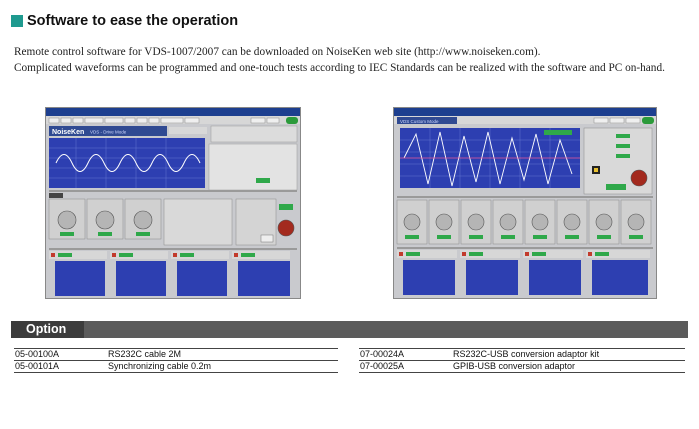 Image resolution: width=699 pixels, height=429 pixels. Describe the element at coordinates (349, 329) in the screenshot. I see `option-section-bar: Option` at that location.